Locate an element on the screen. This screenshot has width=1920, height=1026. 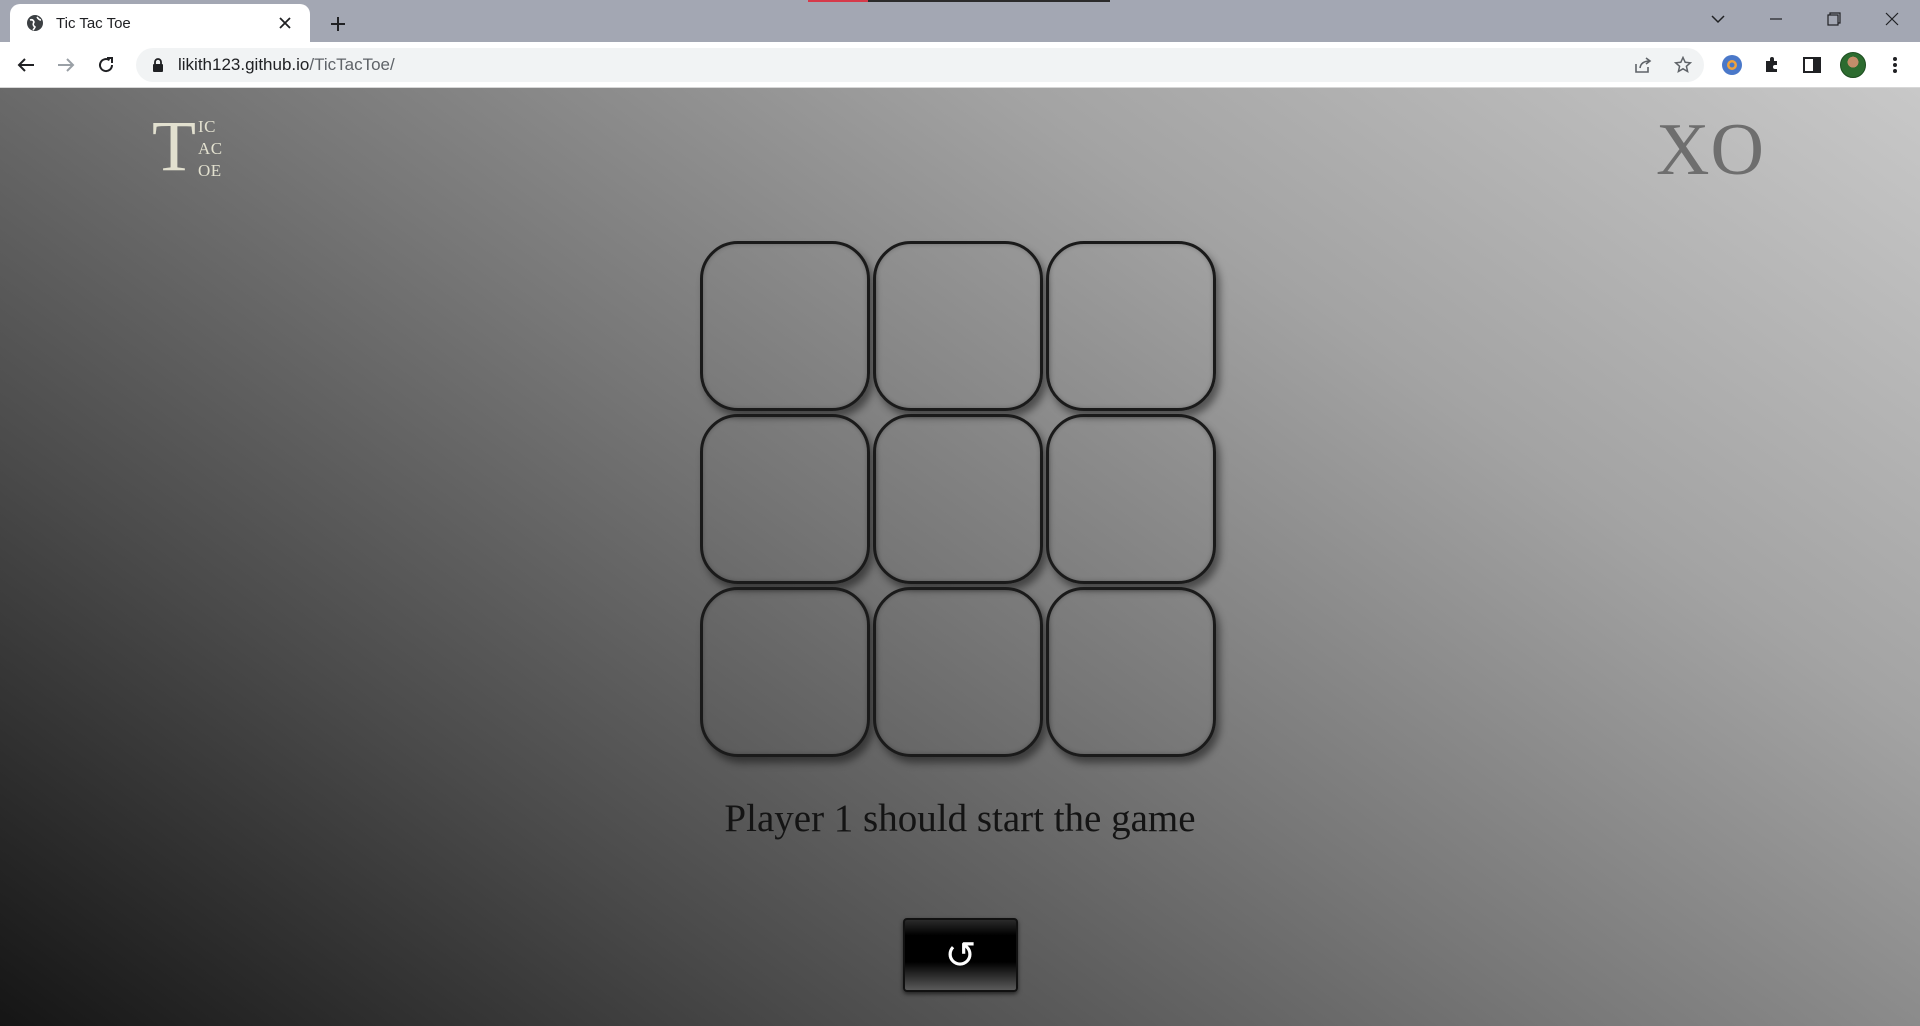
globe-icon is located at coordinates (35, 23).